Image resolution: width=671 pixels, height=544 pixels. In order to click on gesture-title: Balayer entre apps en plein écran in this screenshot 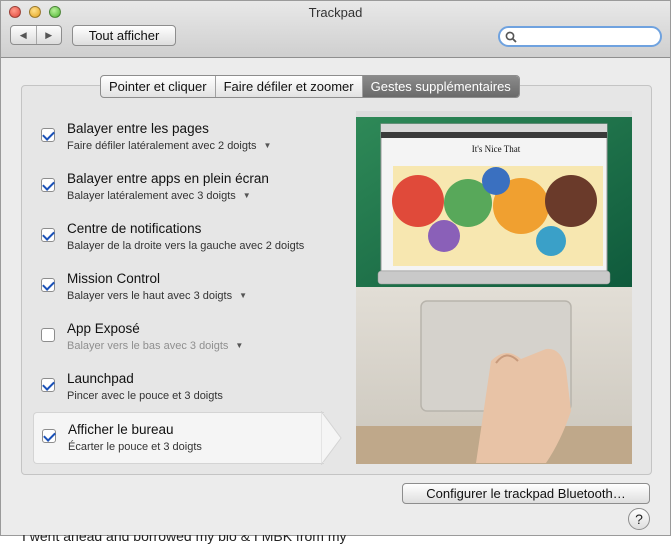, I will do `click(168, 178)`.